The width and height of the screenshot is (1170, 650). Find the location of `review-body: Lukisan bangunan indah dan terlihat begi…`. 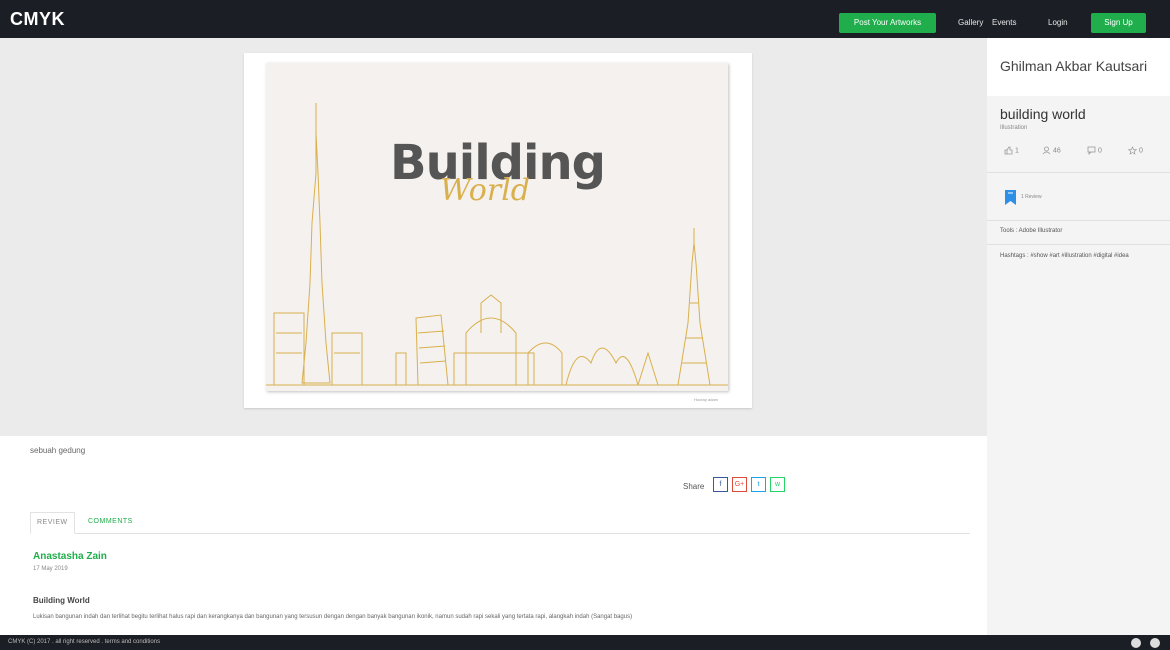

review-body: Lukisan bangunan indah dan terlihat begi… is located at coordinates (333, 617).